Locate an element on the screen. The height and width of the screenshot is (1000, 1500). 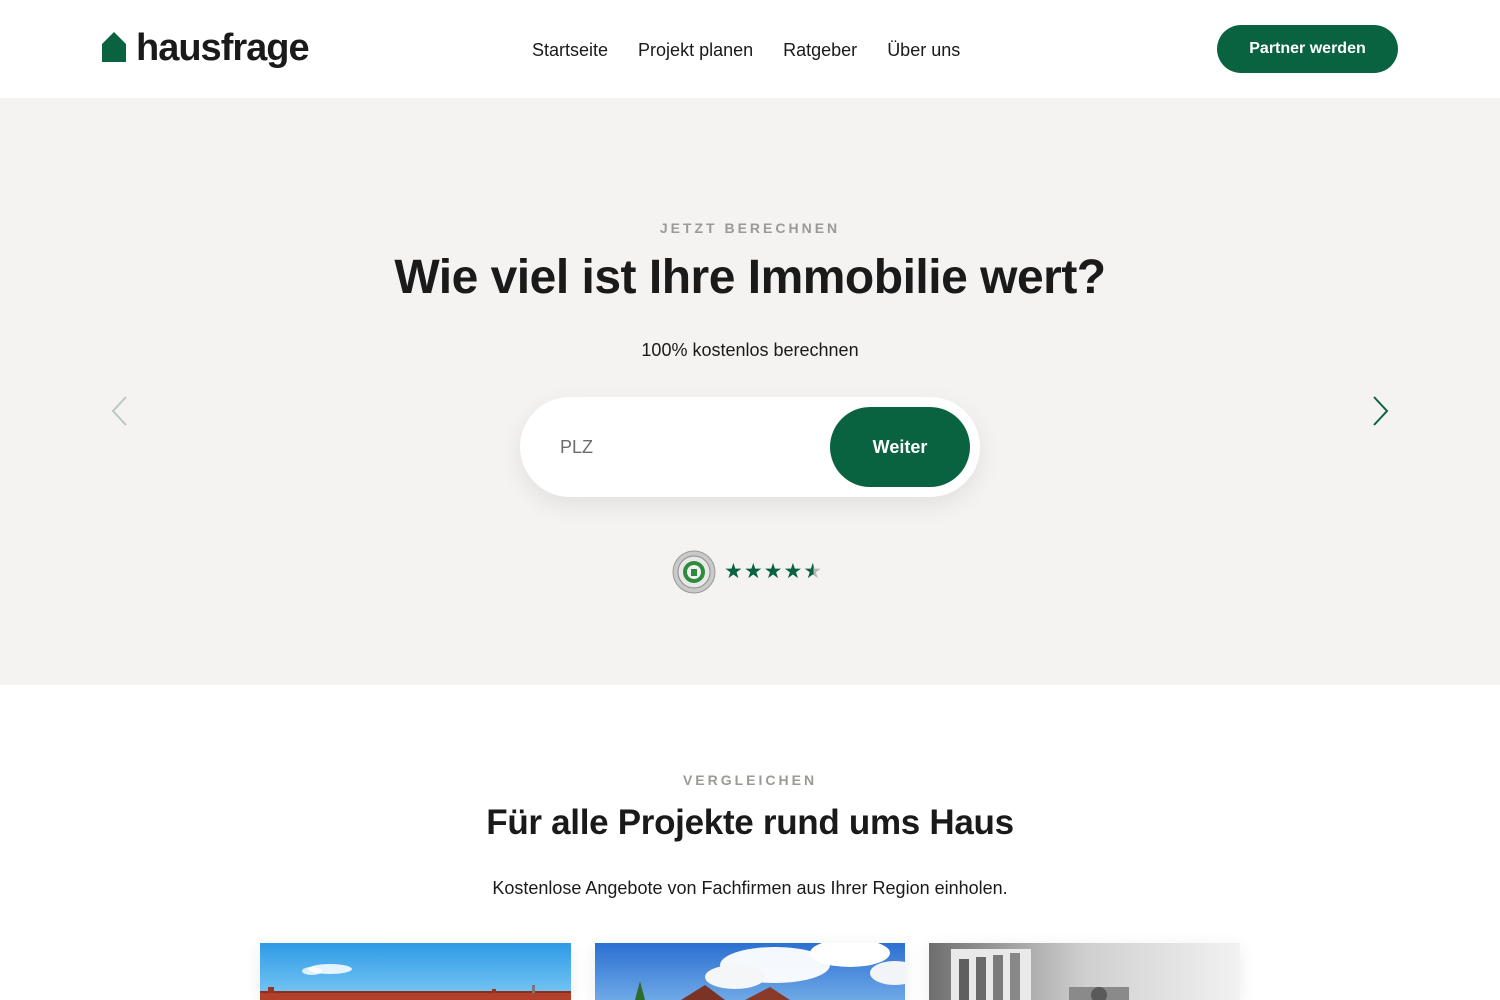
roof-image is located at coordinates (415, 971).